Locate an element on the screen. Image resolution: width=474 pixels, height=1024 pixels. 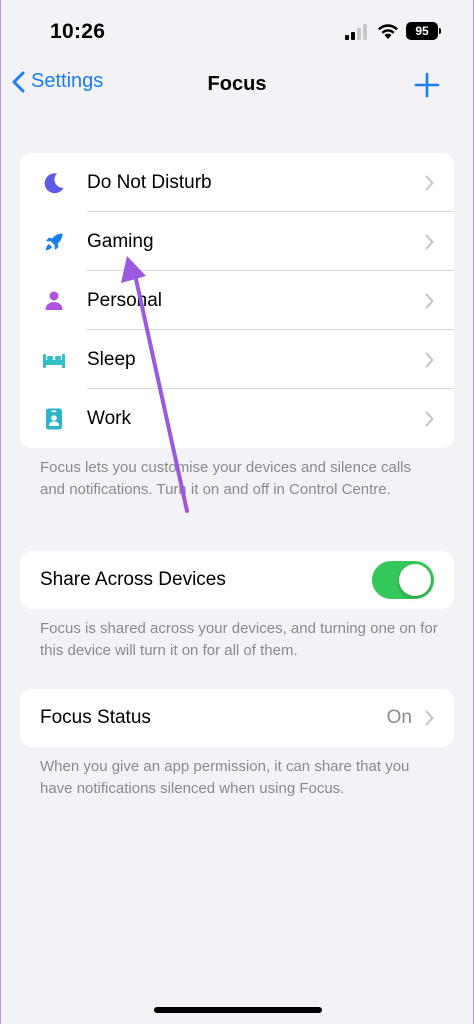
share-across-devices-toggle is located at coordinates (403, 580).